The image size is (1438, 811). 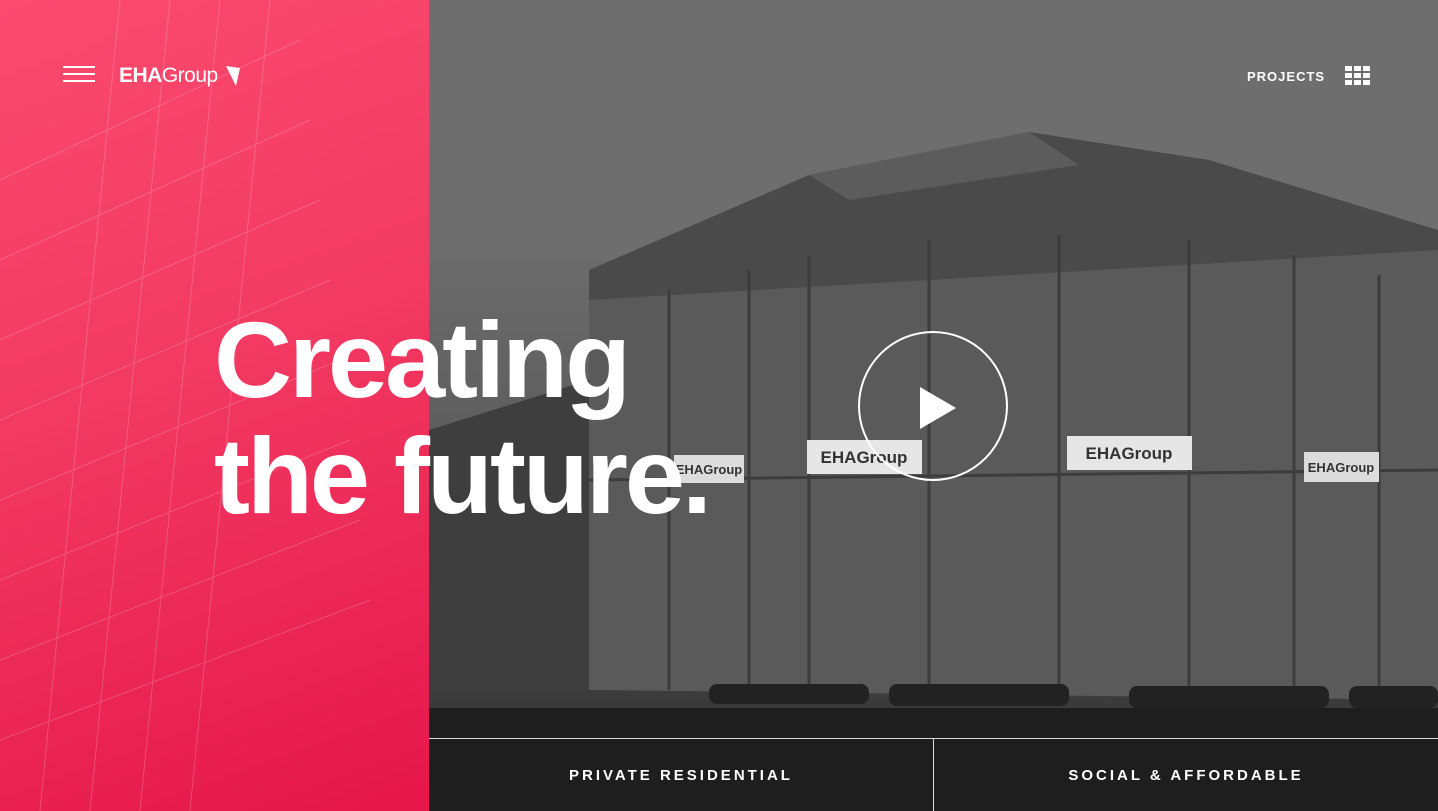 What do you see at coordinates (1185, 775) in the screenshot?
I see `tab-social-affordable: SOCIAL & AFFORDABLE` at bounding box center [1185, 775].